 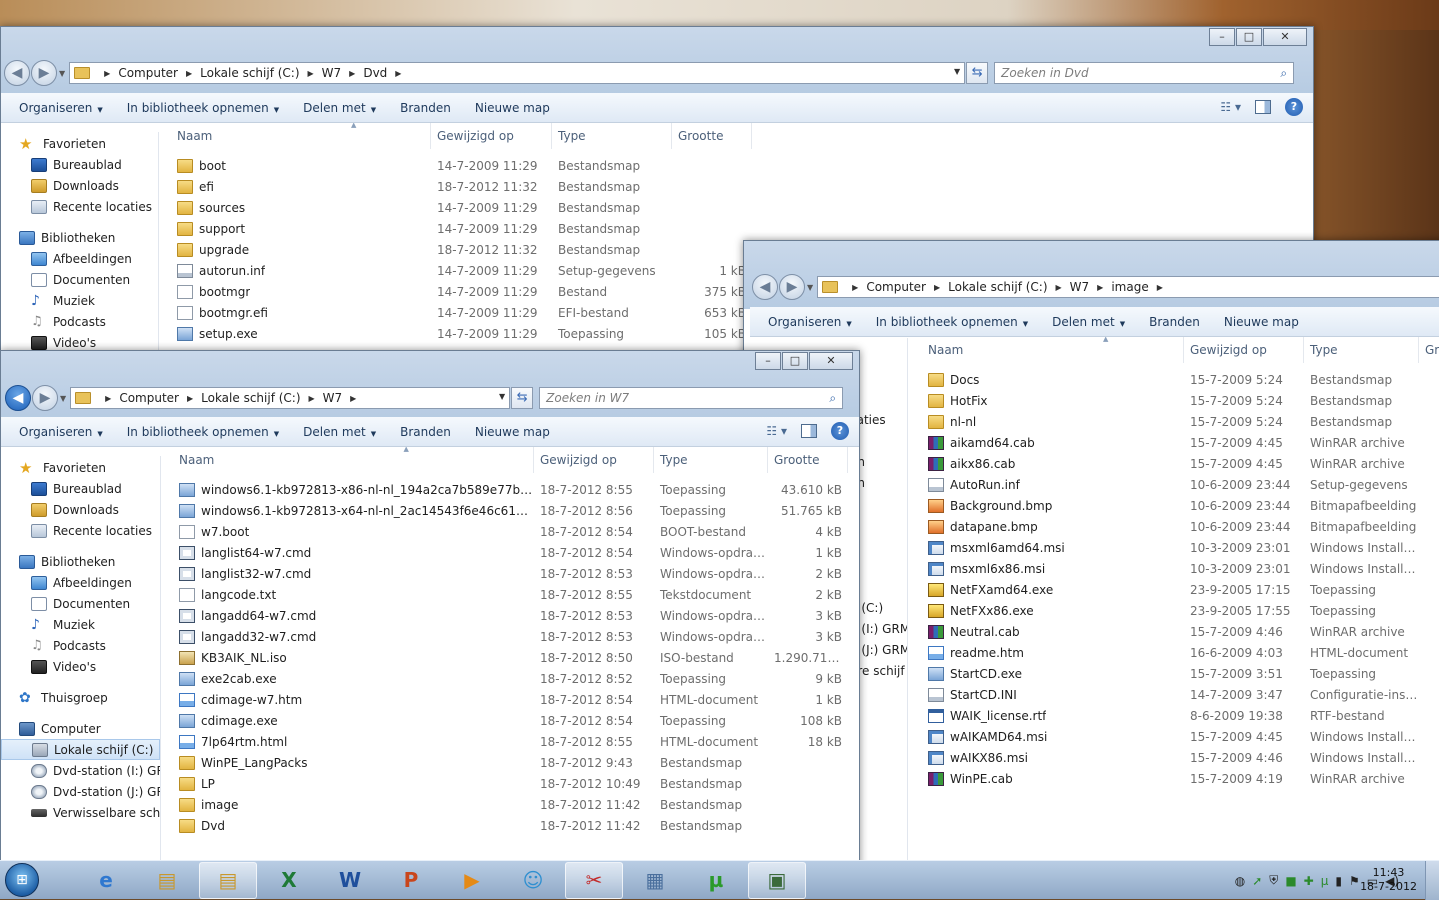 I want to click on column-header-0: Naam, so click(x=353, y=460).